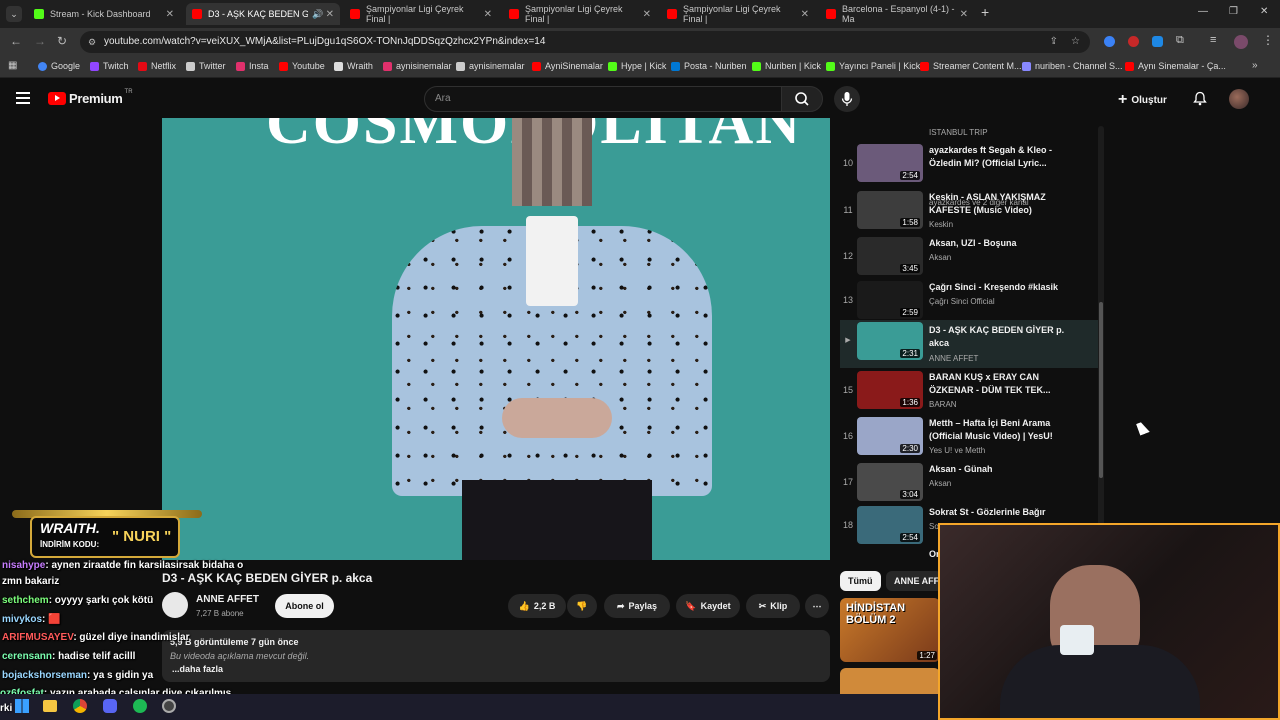  Describe the element at coordinates (786, 66) in the screenshot. I see `bookmark-nuriben-kick: Nuriben | Kick` at that location.